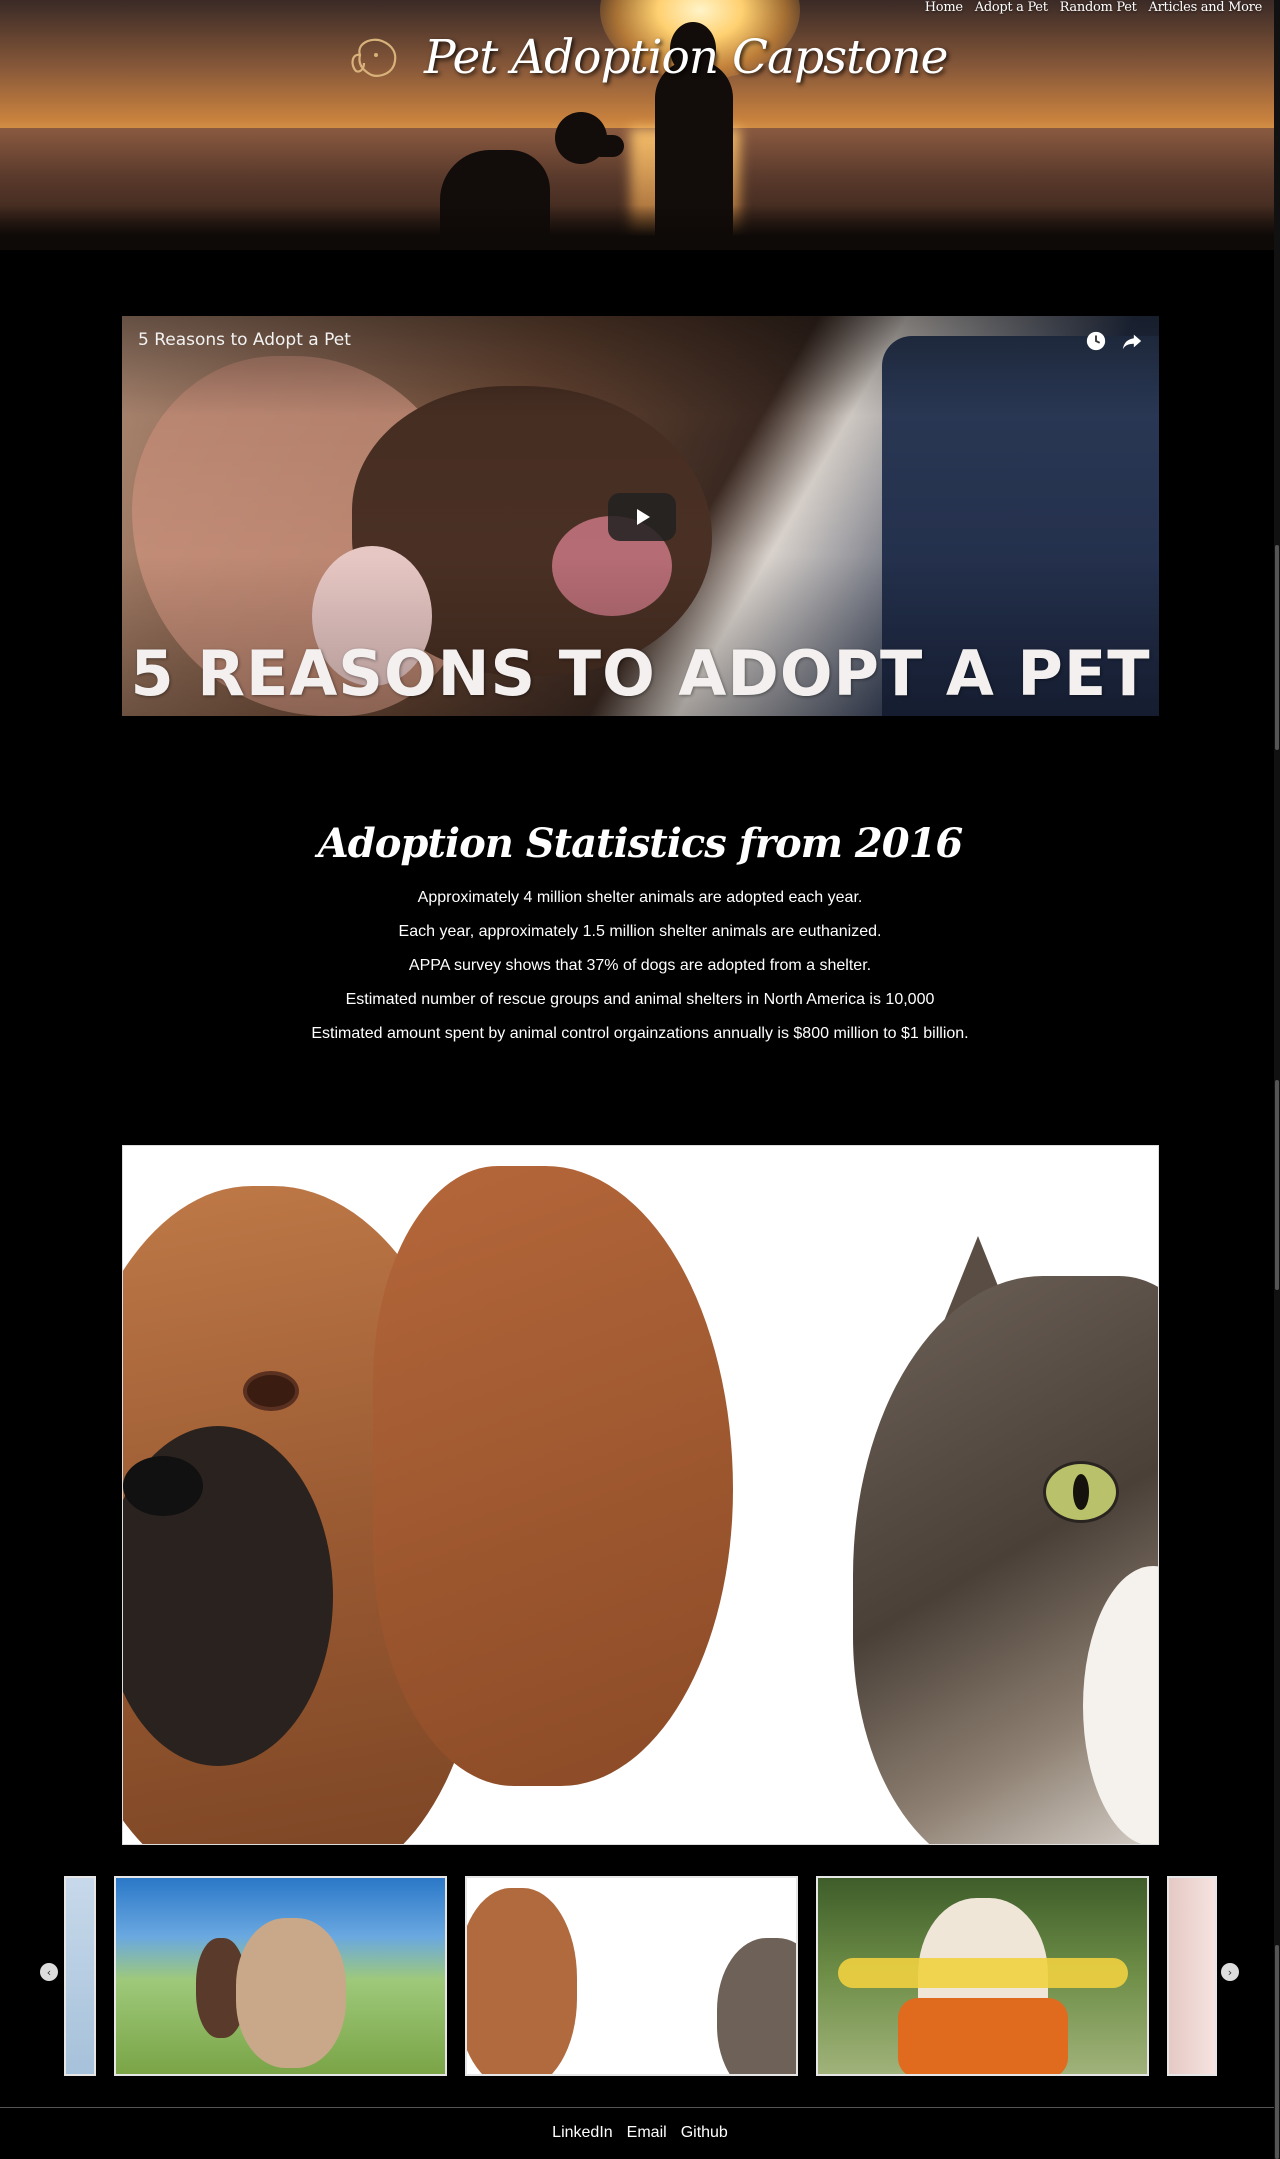 The height and width of the screenshot is (2159, 1280). I want to click on page-scrollbar, so click(1277, 1079).